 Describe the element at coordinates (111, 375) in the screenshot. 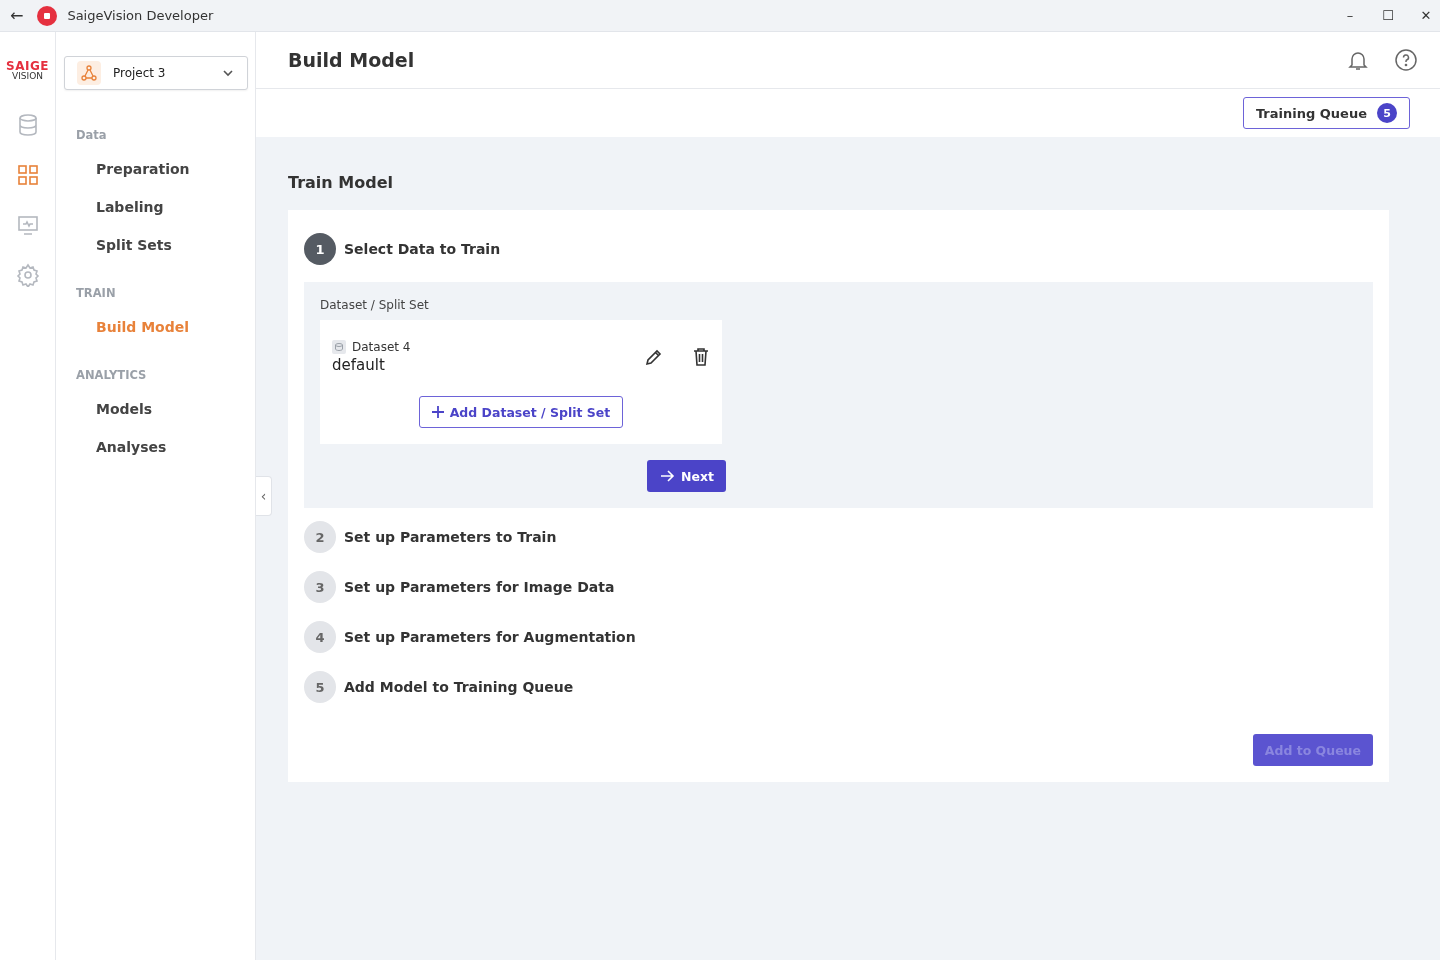

I see `nav-heading: ANALYTICS` at that location.